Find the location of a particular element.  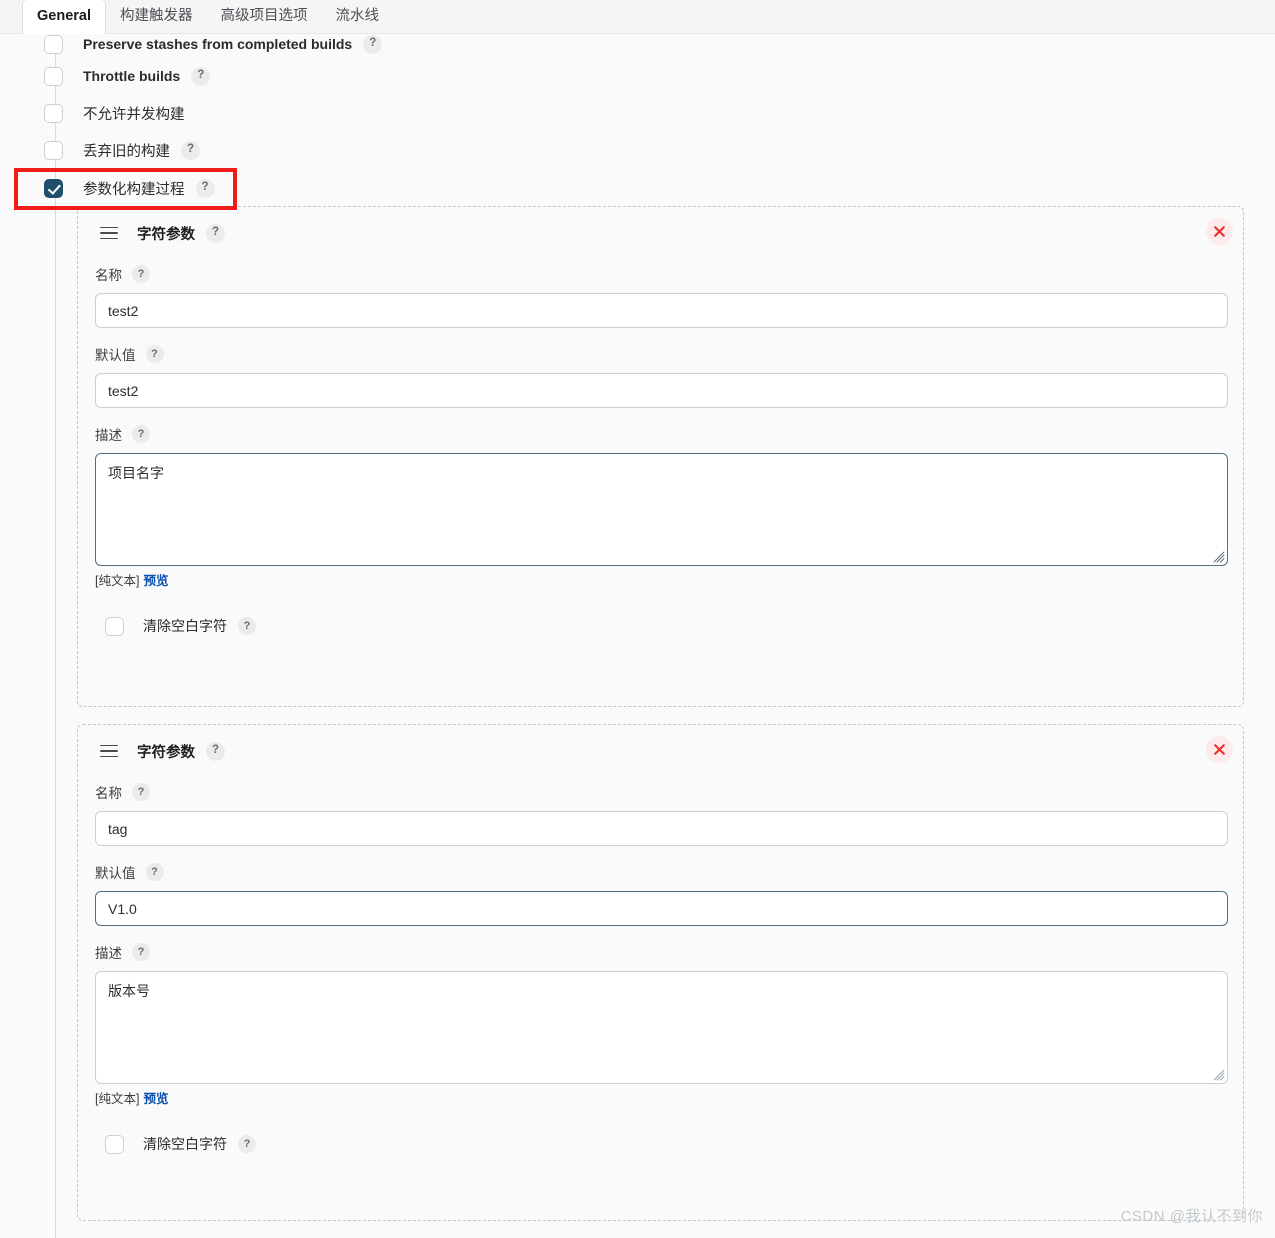

help-icon-parameter-description-2: ? is located at coordinates (141, 952).